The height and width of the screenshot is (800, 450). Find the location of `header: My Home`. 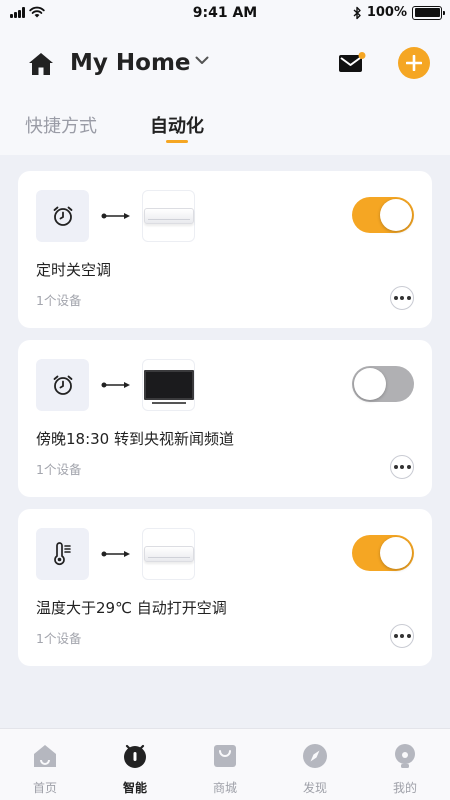

header: My Home is located at coordinates (225, 65).